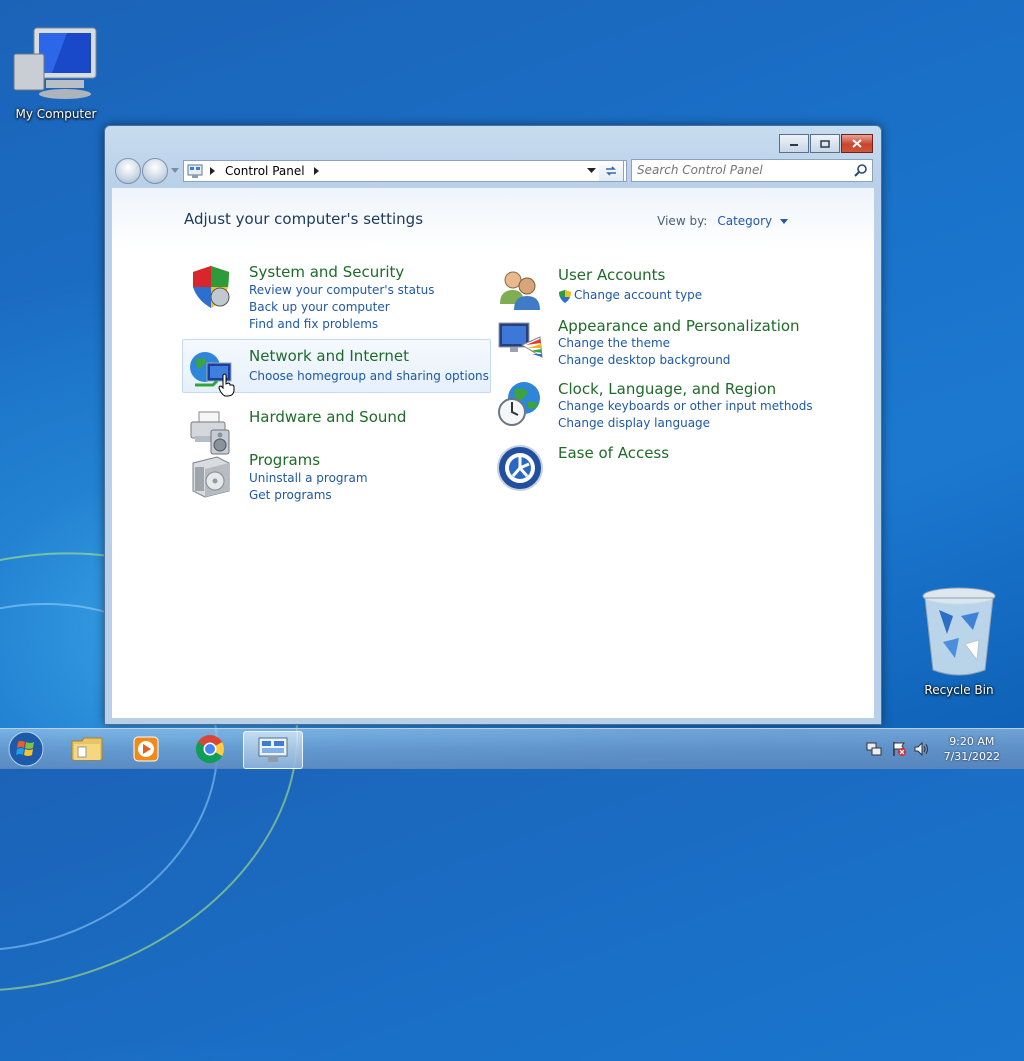 This screenshot has height=1061, width=1024. Describe the element at coordinates (175, 171) in the screenshot. I see `recent-pages-icon` at that location.